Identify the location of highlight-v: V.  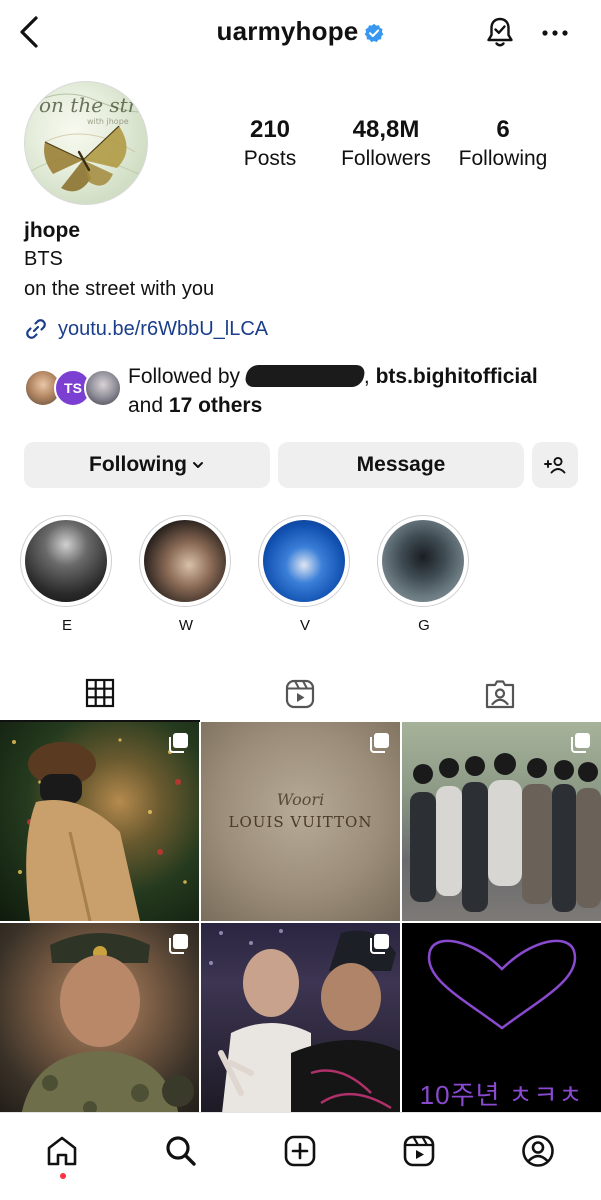
(305, 574).